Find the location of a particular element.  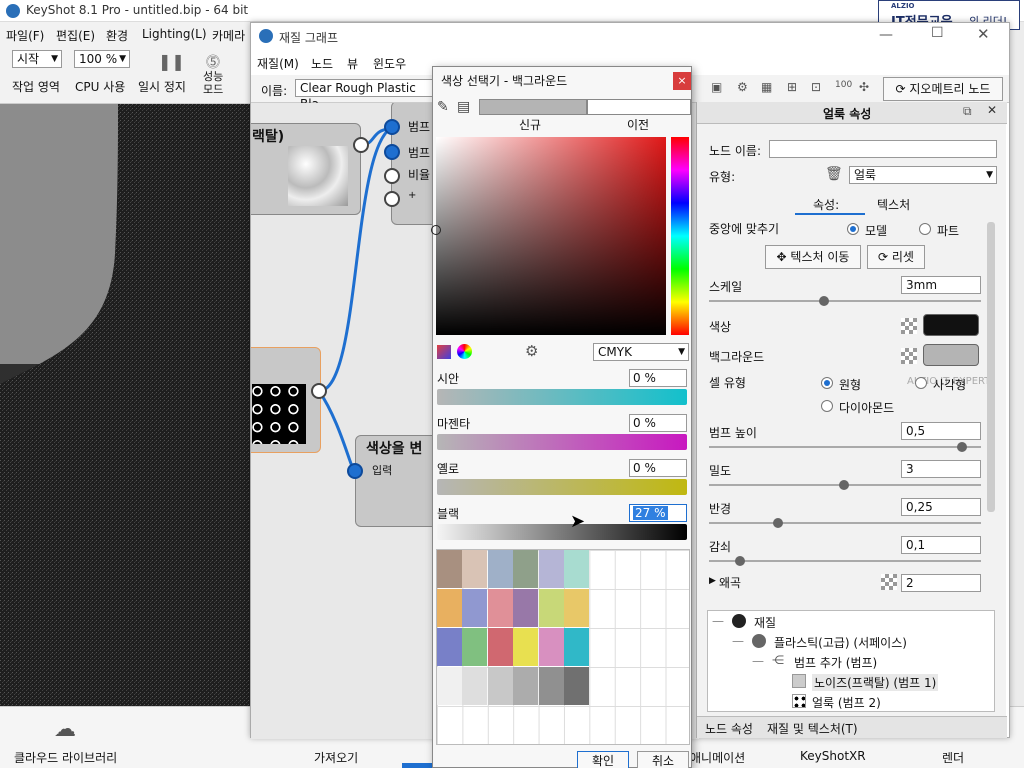

cpu-usage-button: CPU 사용 is located at coordinates (100, 86).